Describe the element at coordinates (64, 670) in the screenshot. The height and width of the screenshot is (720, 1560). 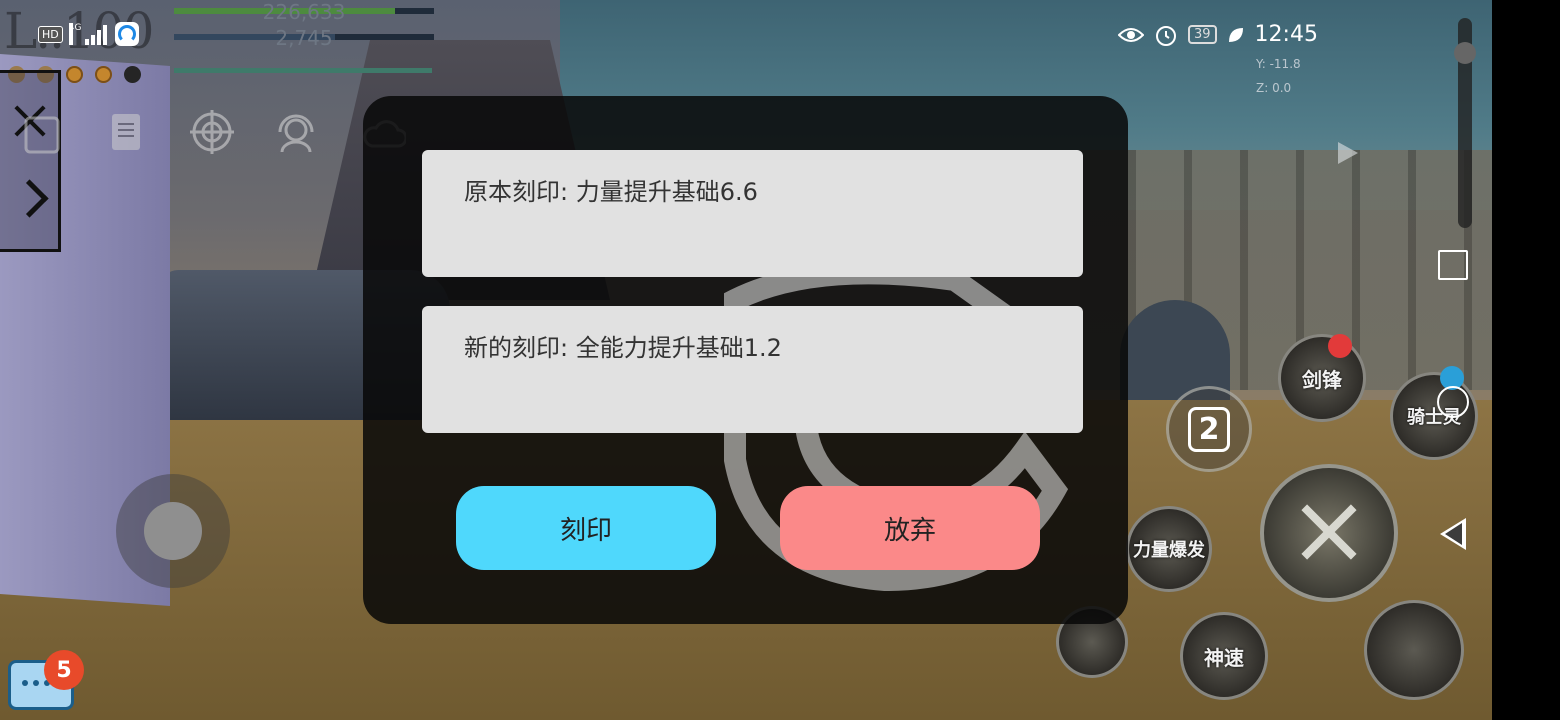
I see `unread-badge: 5` at that location.